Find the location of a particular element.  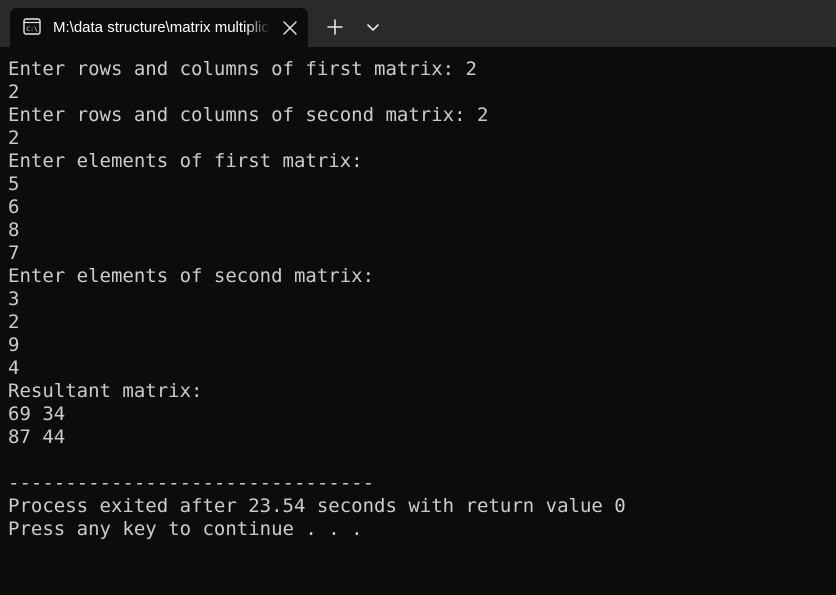

tab-title-fade is located at coordinates (258, 28).